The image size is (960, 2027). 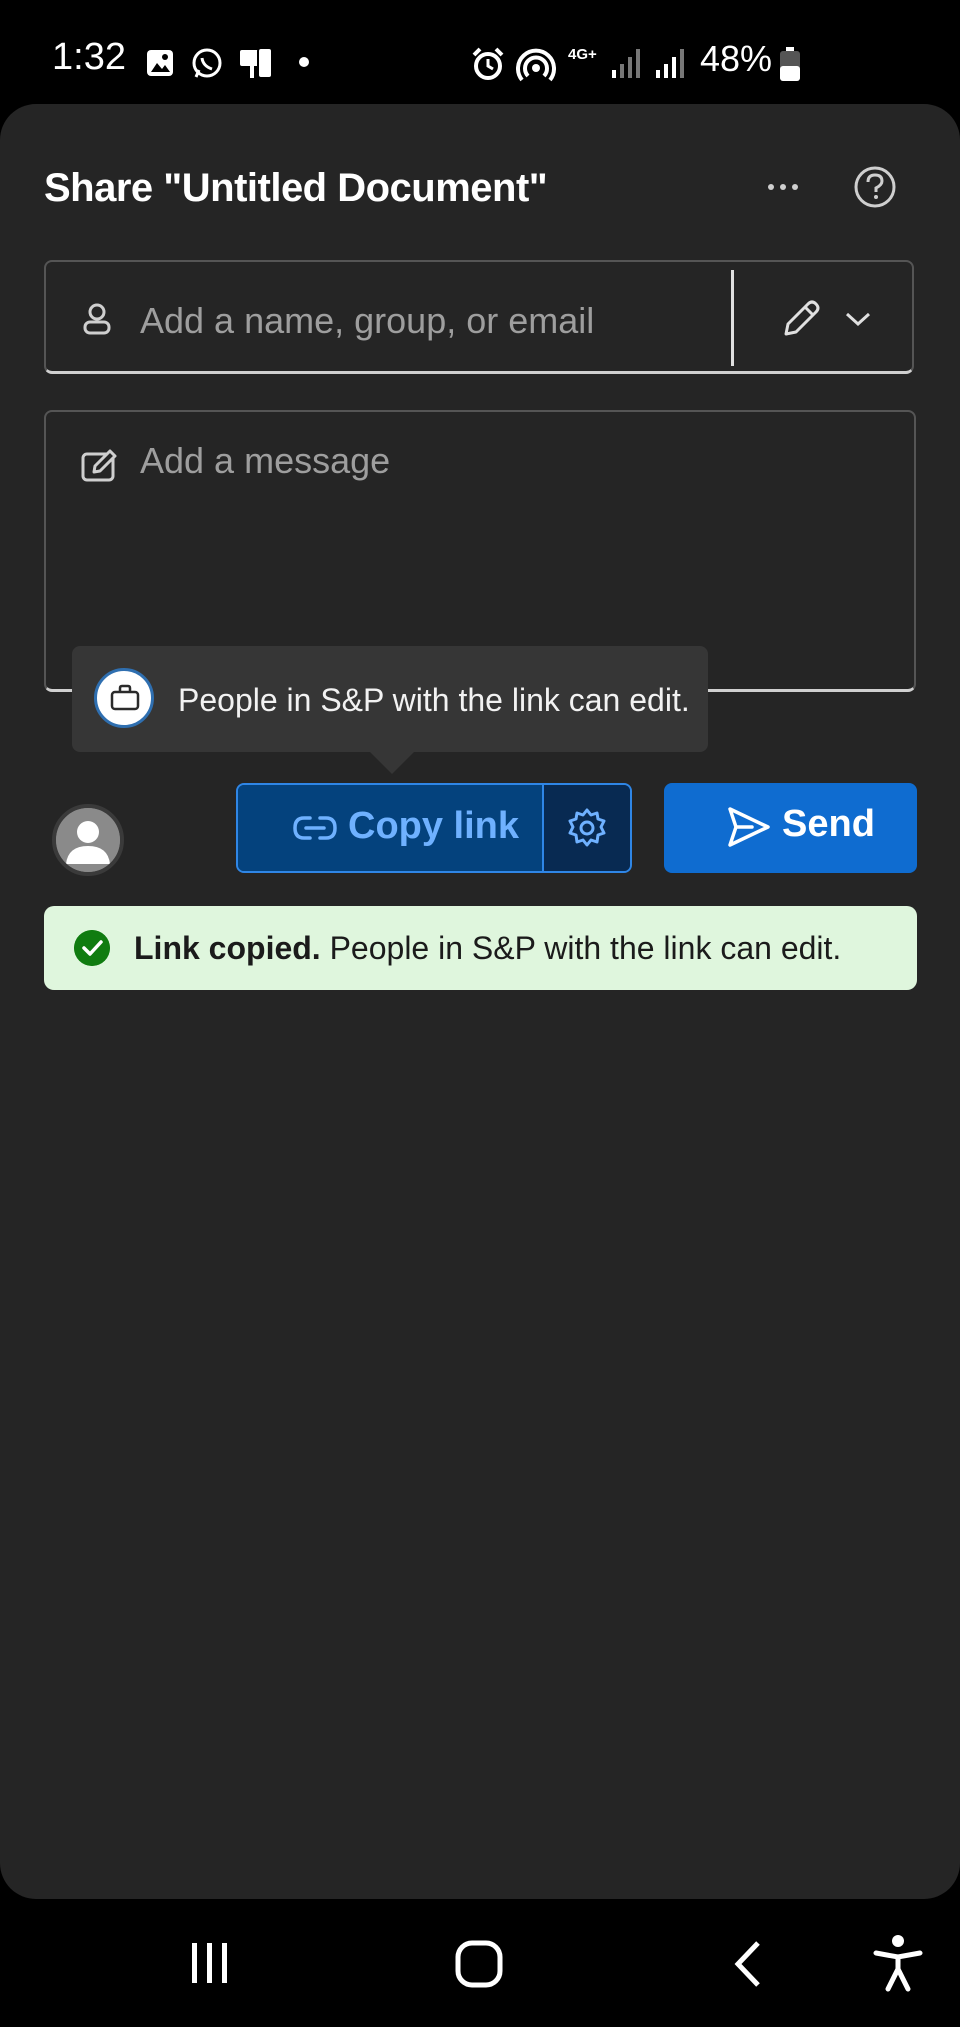 What do you see at coordinates (875, 187) in the screenshot?
I see `help-icon` at bounding box center [875, 187].